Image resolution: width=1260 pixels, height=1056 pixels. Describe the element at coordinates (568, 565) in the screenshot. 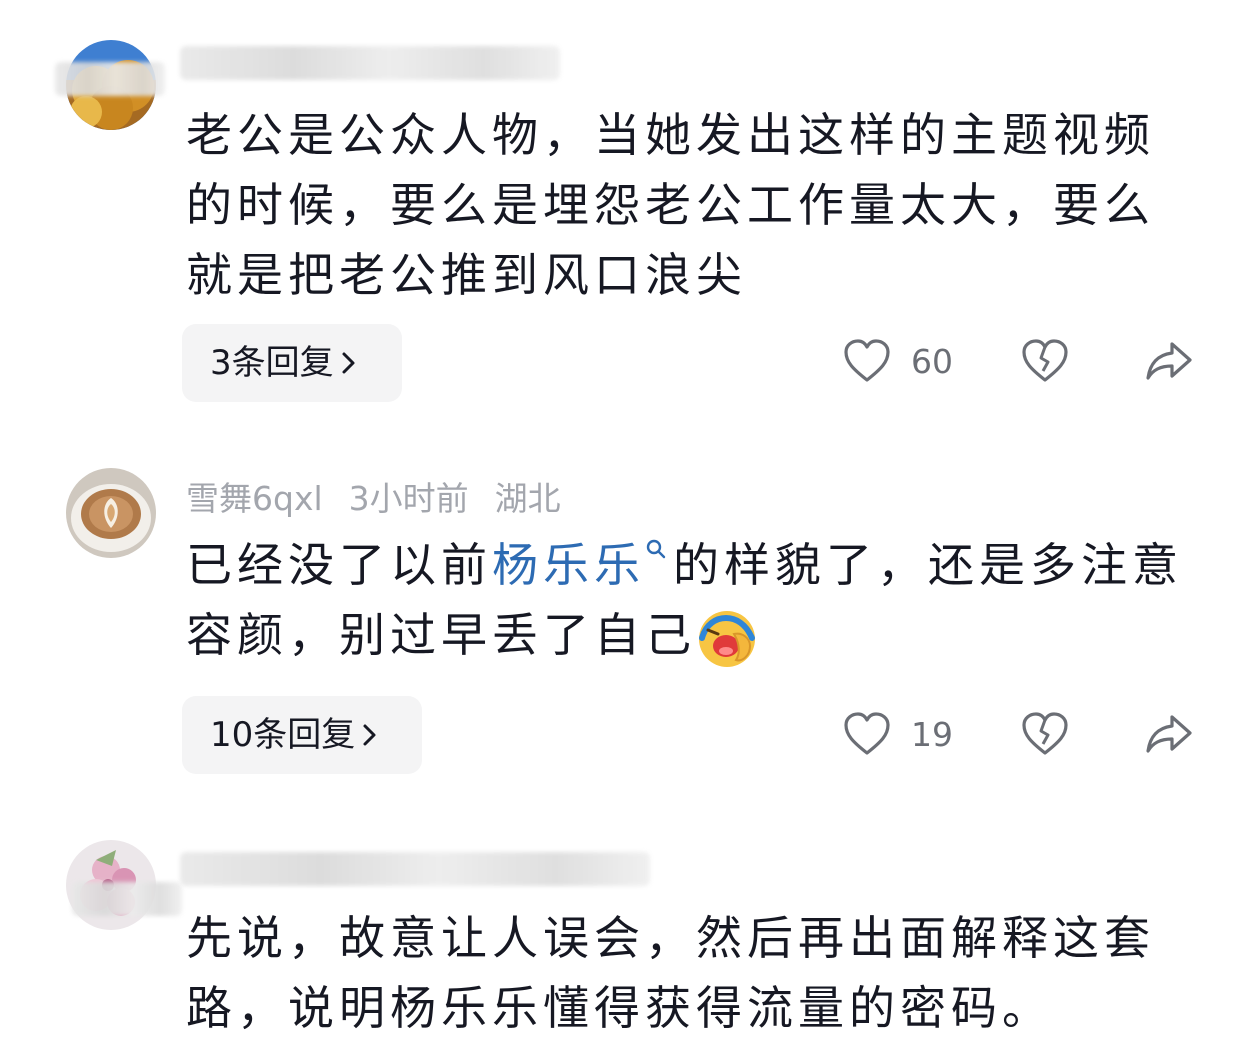

I see `search-link: 杨乐乐` at that location.